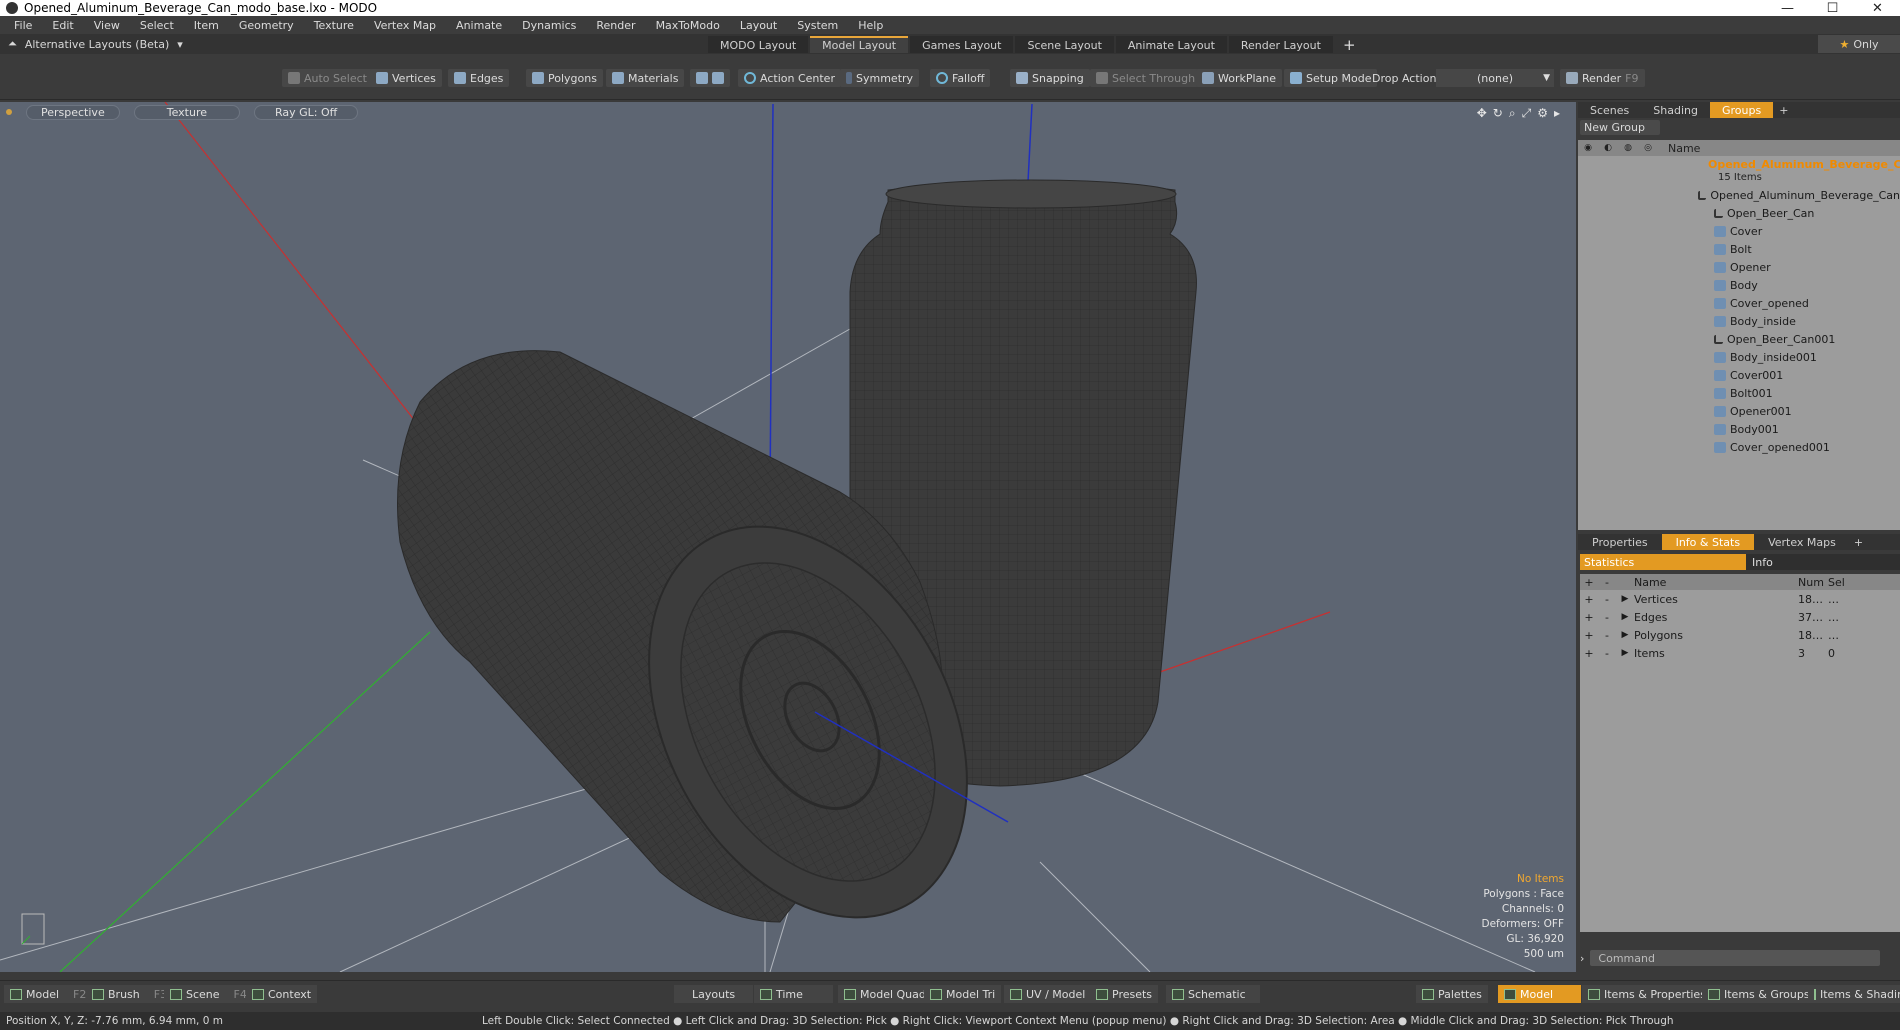 The width and height of the screenshot is (1900, 1030). What do you see at coordinates (1739, 411) in the screenshot?
I see `group-item-row: Opener001` at bounding box center [1739, 411].